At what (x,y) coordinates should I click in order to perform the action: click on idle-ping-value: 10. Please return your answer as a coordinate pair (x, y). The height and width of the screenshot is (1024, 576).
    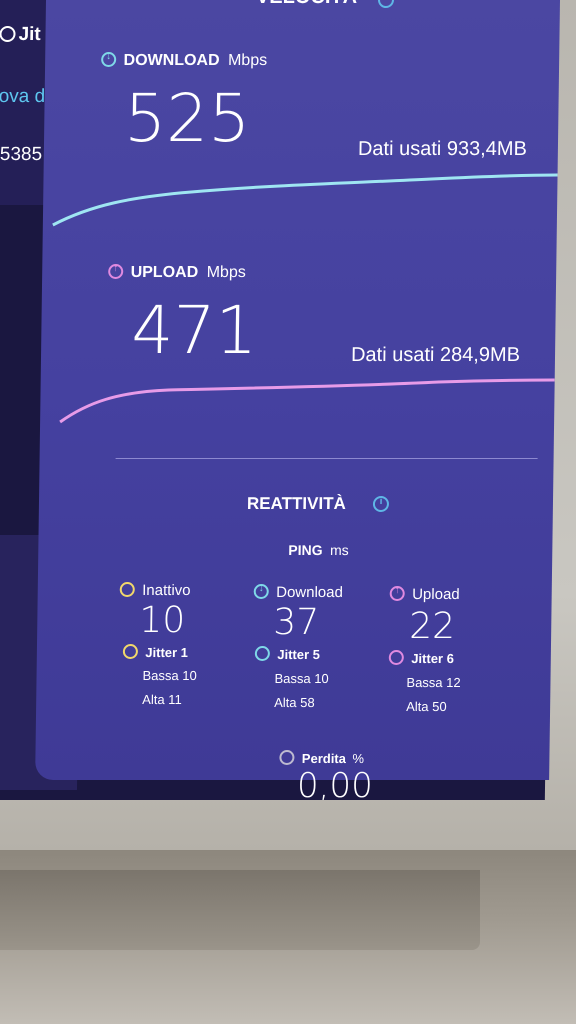
    Looking at the image, I should click on (162, 620).